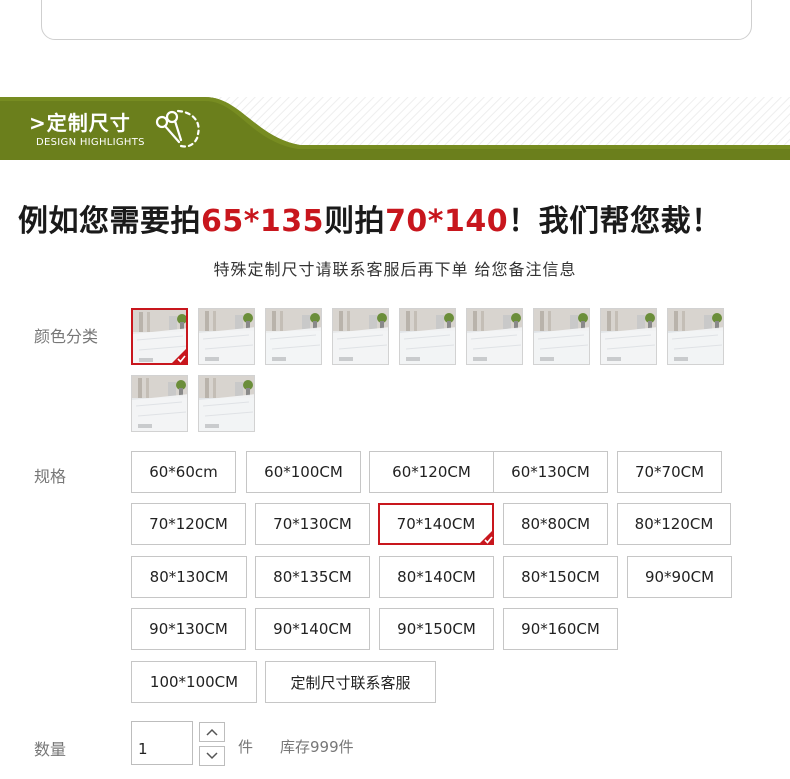 The image size is (790, 779). Describe the element at coordinates (555, 524) in the screenshot. I see `spec-option: 80*80CM` at that location.